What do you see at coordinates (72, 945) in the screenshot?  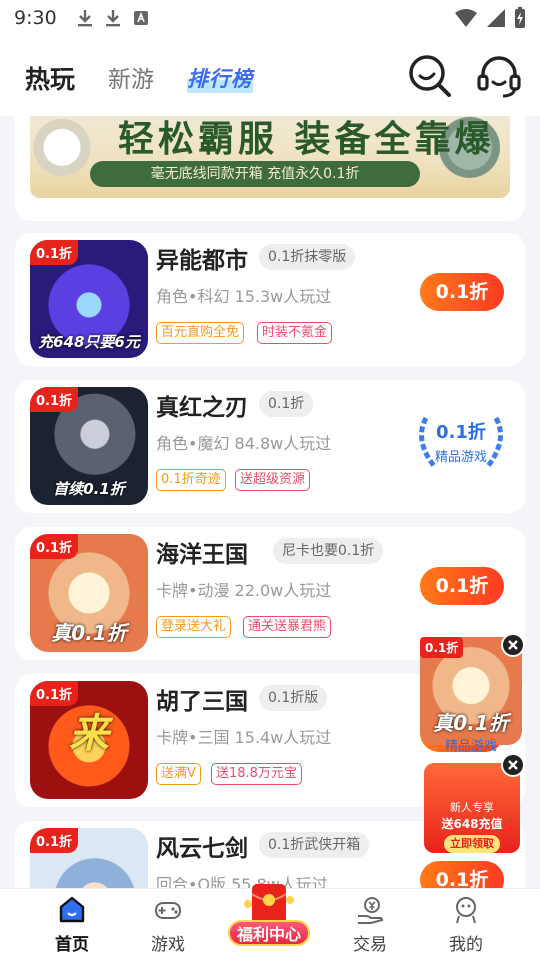 I see `nav-label: 首页` at bounding box center [72, 945].